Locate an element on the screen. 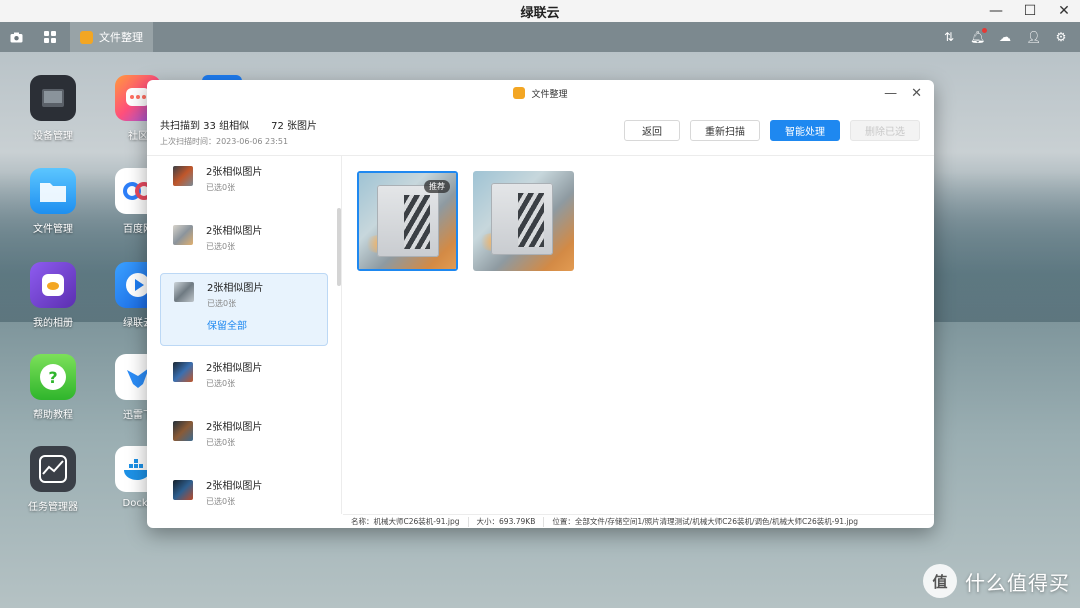  window-controls: — ☐ ✕ is located at coordinates (1030, 11).